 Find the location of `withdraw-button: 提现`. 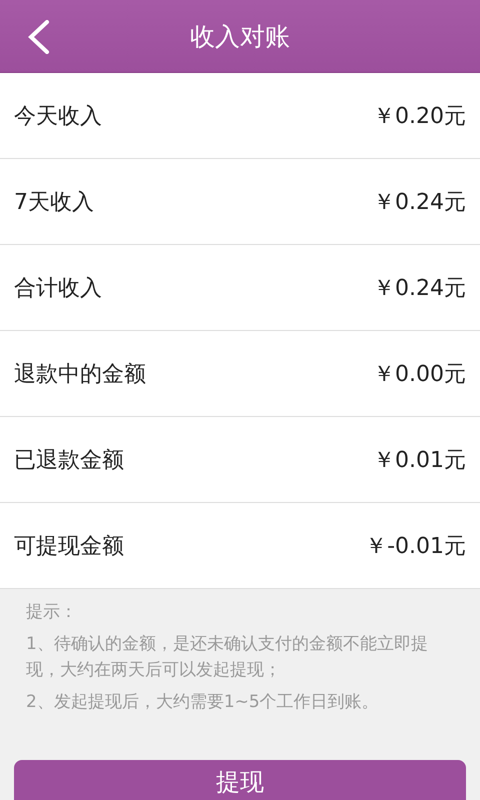

withdraw-button: 提现 is located at coordinates (240, 780).